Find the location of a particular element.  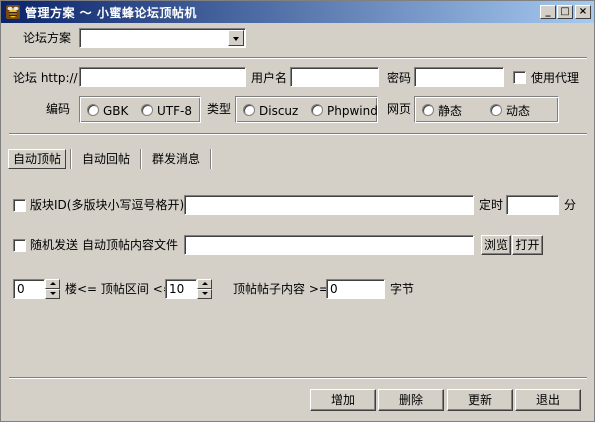

type-phpwind-radio is located at coordinates (317, 110).